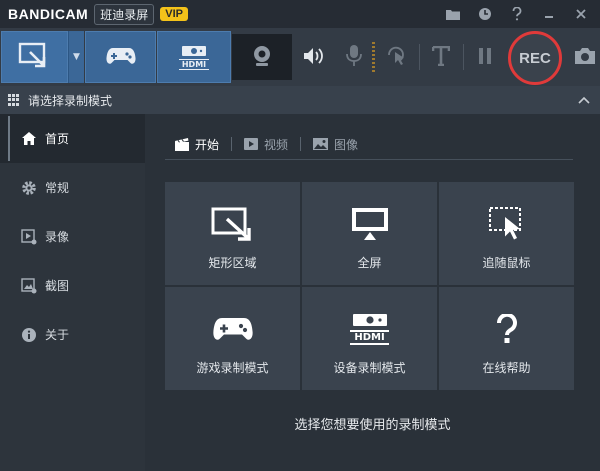  I want to click on tile-device-mode: HDMI 设备录制模式, so click(369, 338).